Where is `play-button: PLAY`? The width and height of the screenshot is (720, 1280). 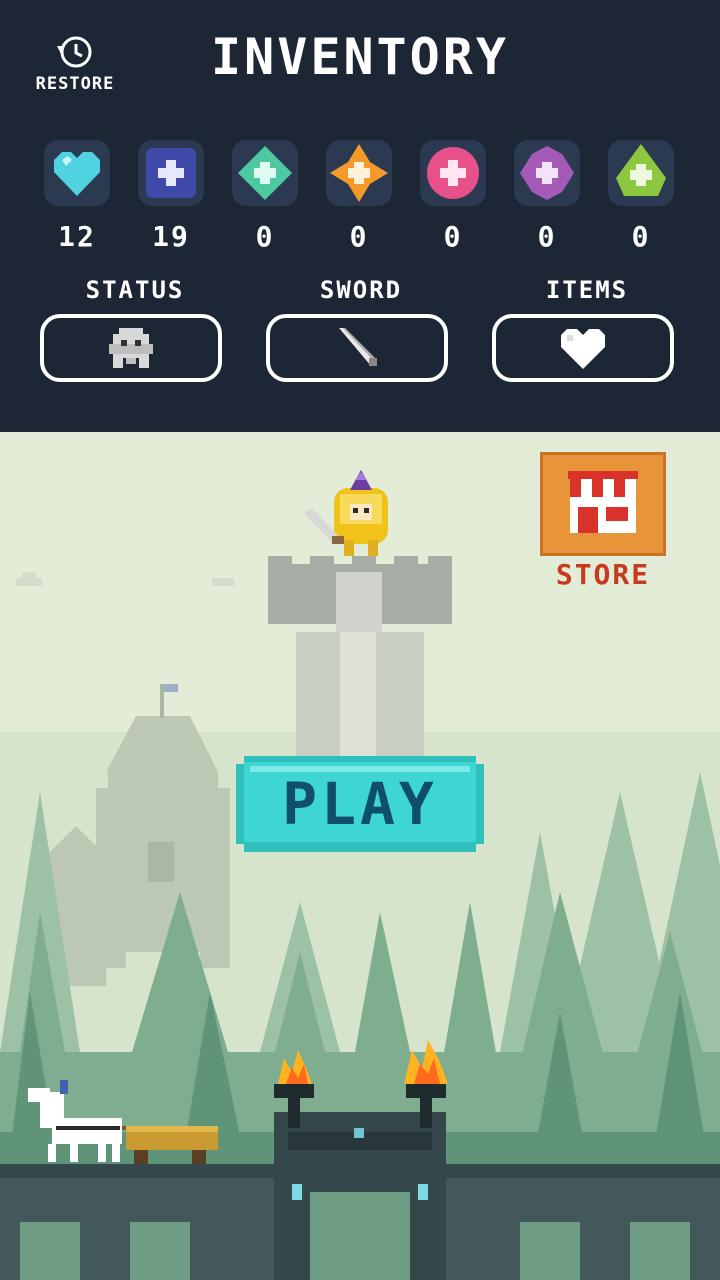
play-button: PLAY is located at coordinates (360, 804).